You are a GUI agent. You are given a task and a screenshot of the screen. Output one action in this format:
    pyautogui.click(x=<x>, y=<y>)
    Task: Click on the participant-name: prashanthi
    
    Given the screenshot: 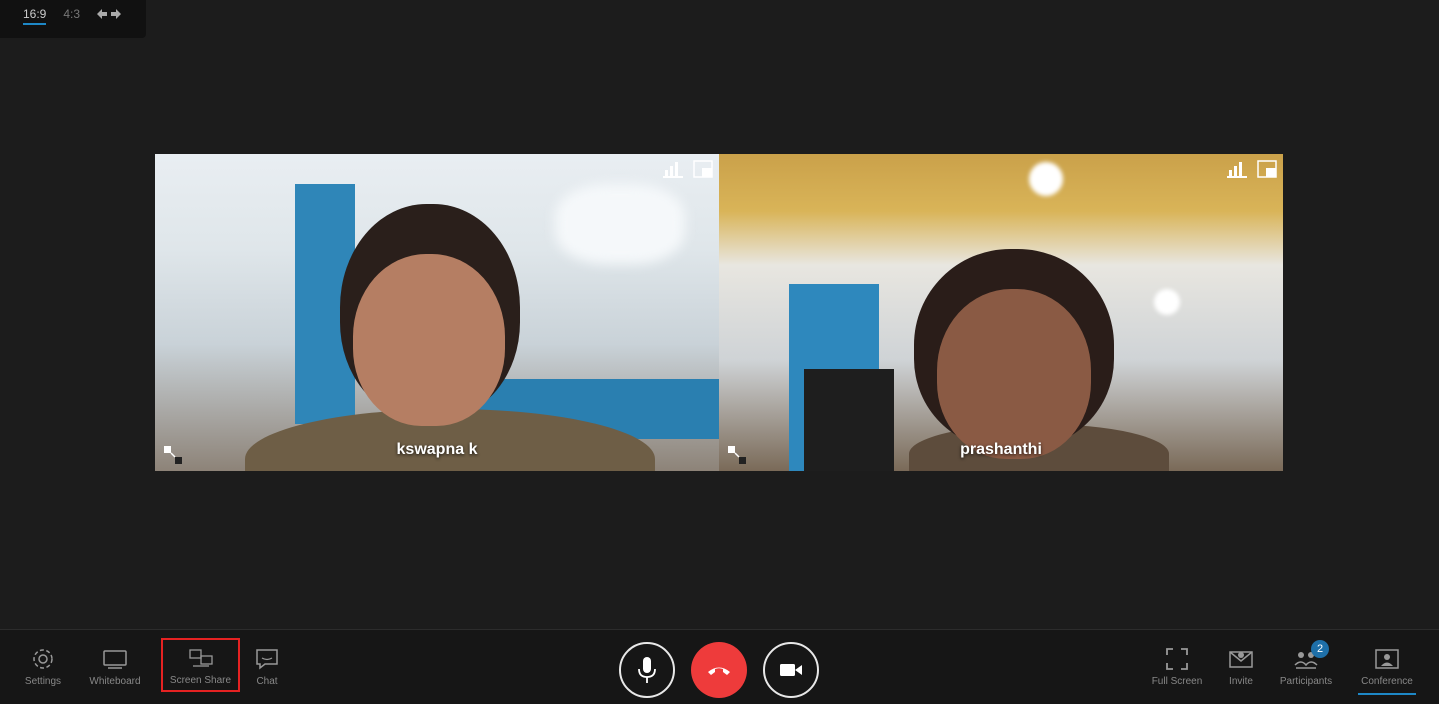 What is the action you would take?
    pyautogui.click(x=1001, y=449)
    